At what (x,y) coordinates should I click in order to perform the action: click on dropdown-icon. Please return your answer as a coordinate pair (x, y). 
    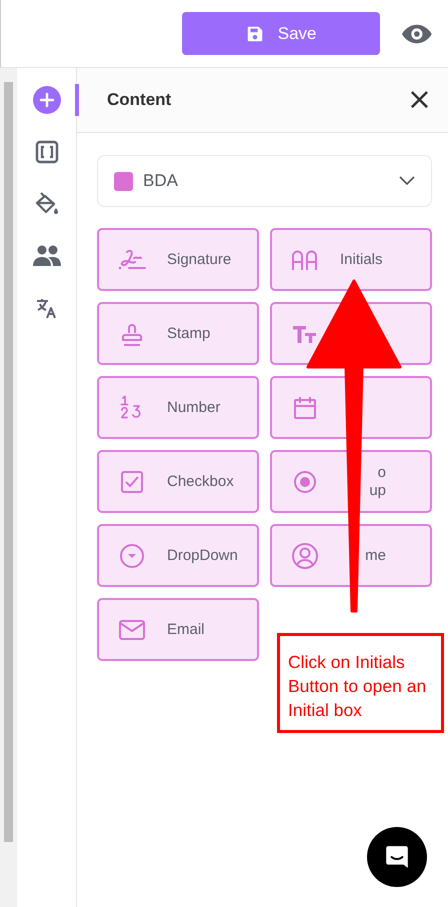
    Looking at the image, I should click on (132, 555).